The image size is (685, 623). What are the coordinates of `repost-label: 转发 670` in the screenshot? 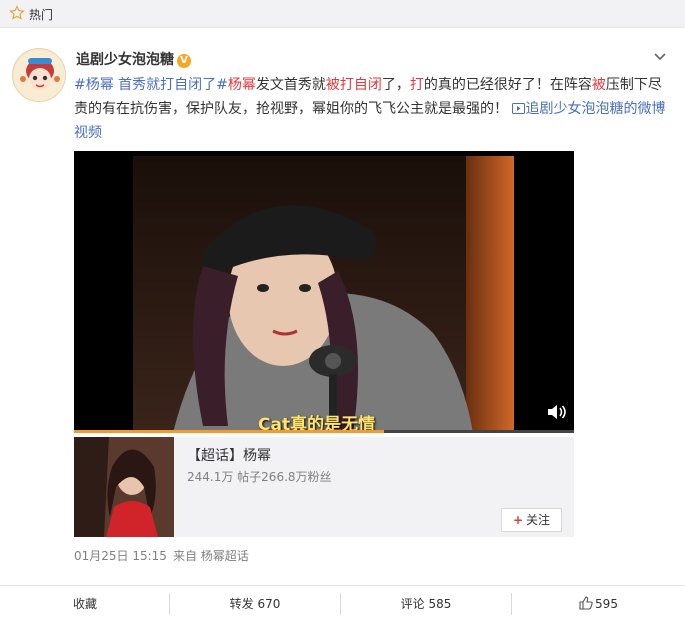 It's located at (255, 604).